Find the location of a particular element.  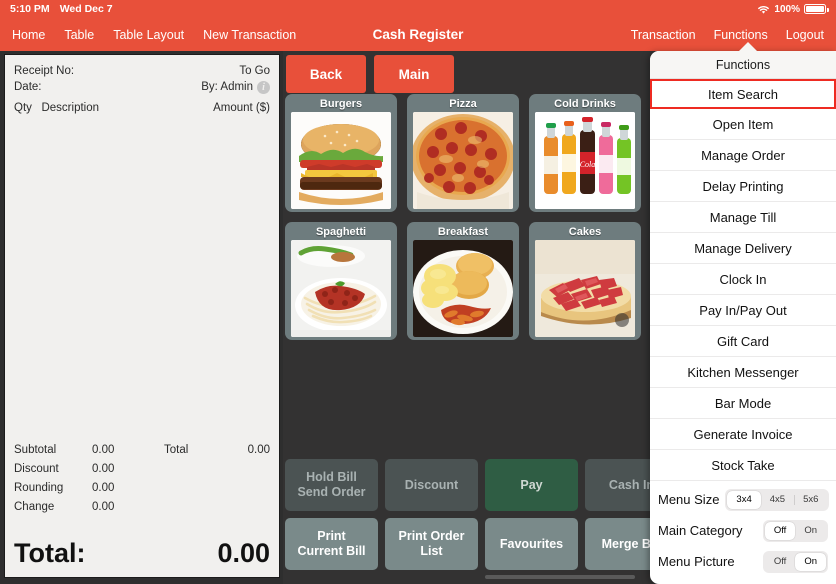

dropdown-pointer-arrow is located at coordinates (748, 47).